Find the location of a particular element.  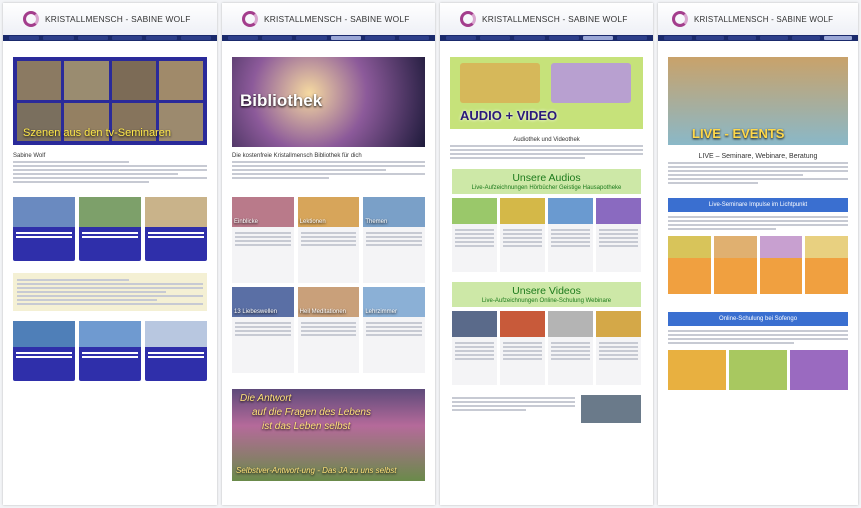

video-footer is located at coordinates (546, 409).